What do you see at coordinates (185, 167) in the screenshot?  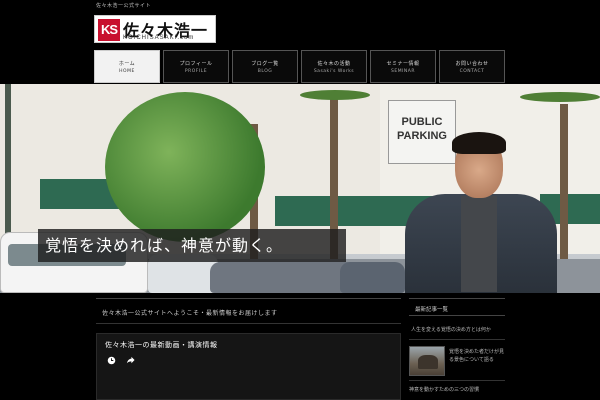 I see `hero-tree` at bounding box center [185, 167].